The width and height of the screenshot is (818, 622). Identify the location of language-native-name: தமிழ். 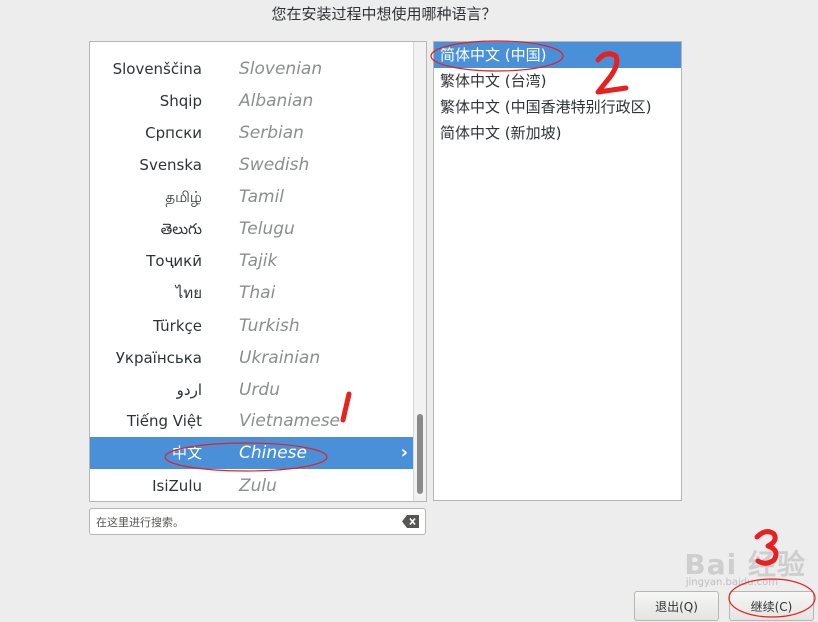
(183, 197).